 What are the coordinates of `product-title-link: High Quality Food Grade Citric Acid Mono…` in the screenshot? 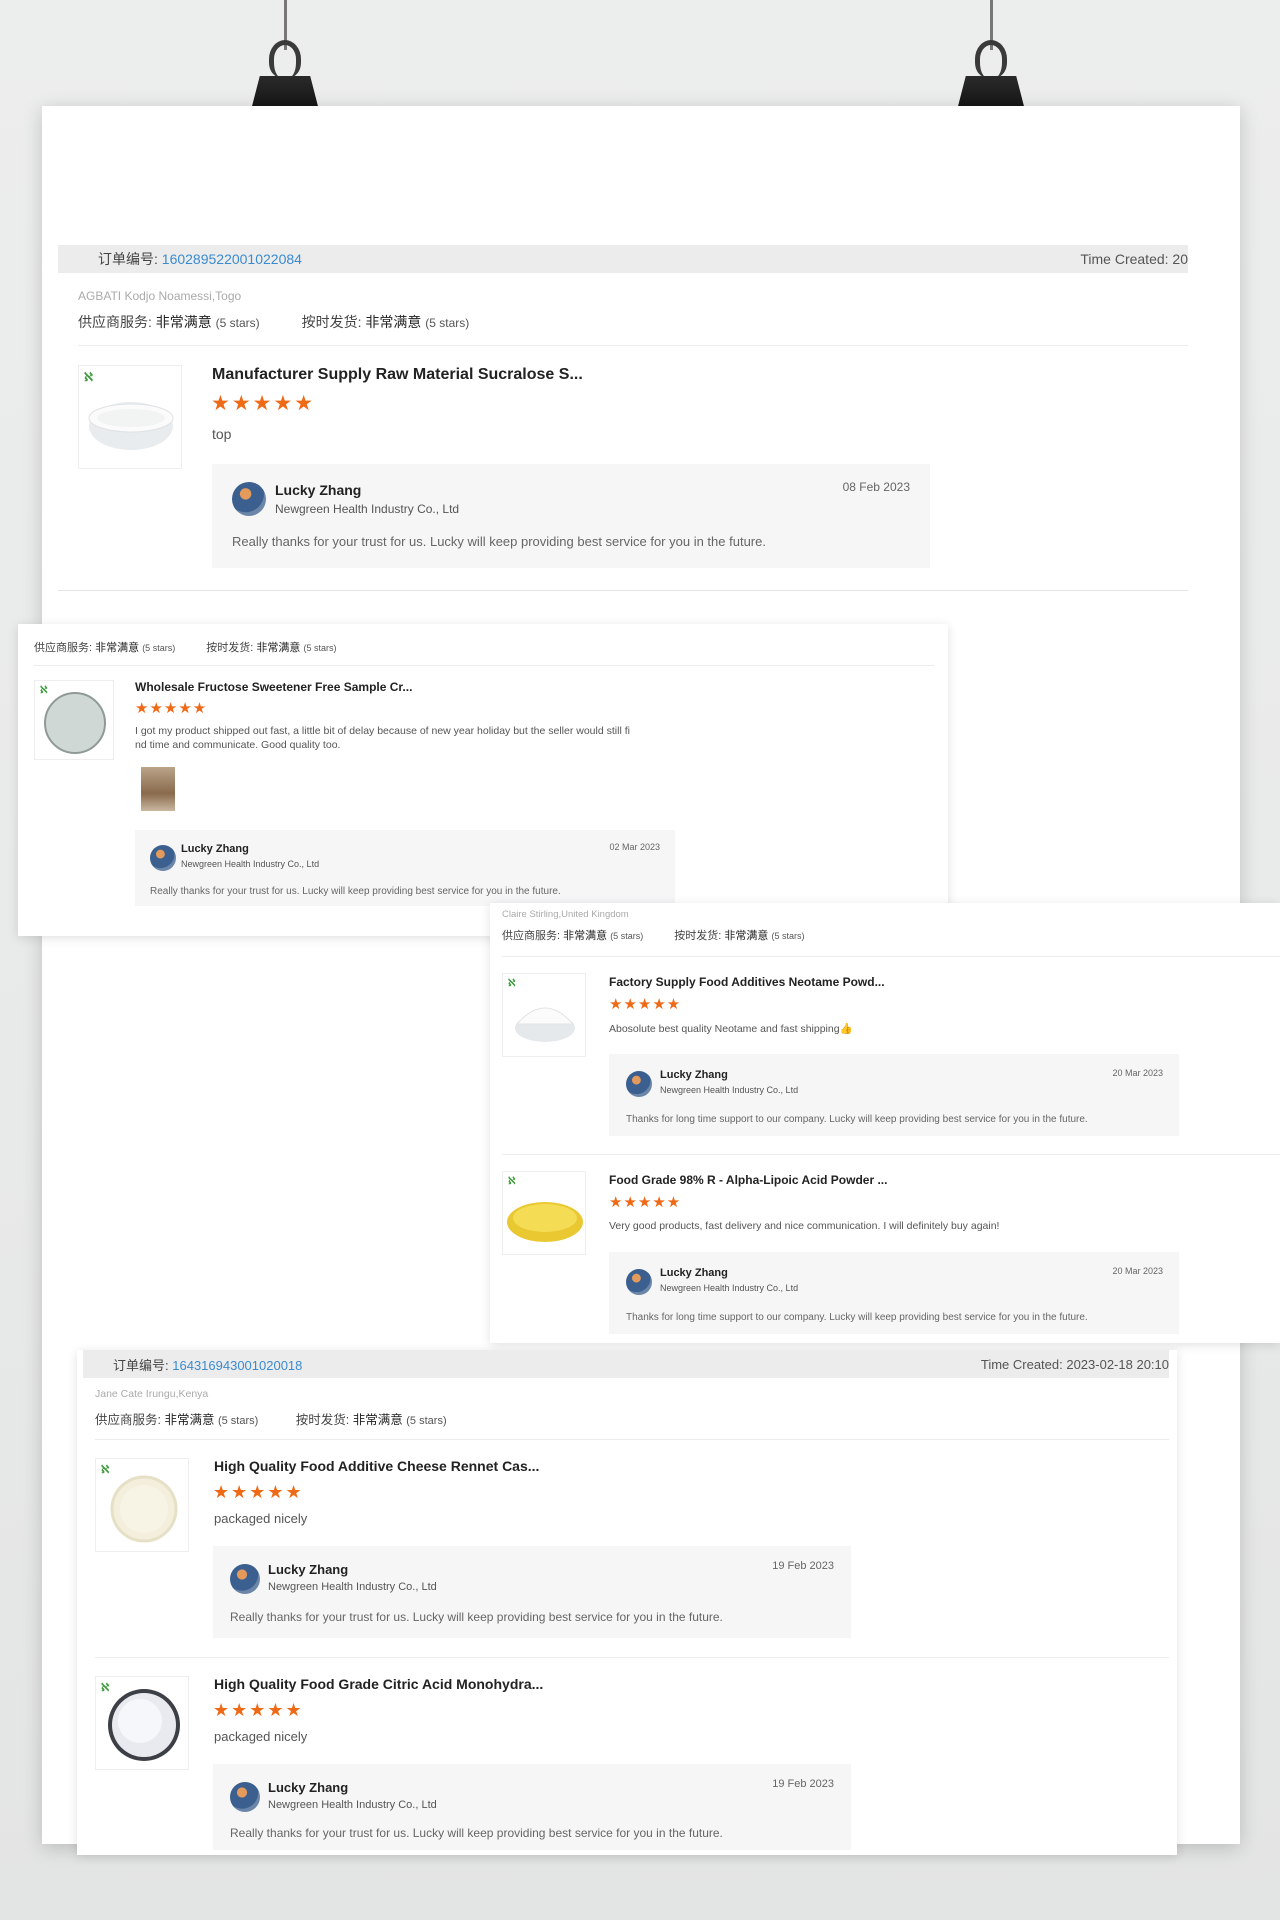 It's located at (378, 1684).